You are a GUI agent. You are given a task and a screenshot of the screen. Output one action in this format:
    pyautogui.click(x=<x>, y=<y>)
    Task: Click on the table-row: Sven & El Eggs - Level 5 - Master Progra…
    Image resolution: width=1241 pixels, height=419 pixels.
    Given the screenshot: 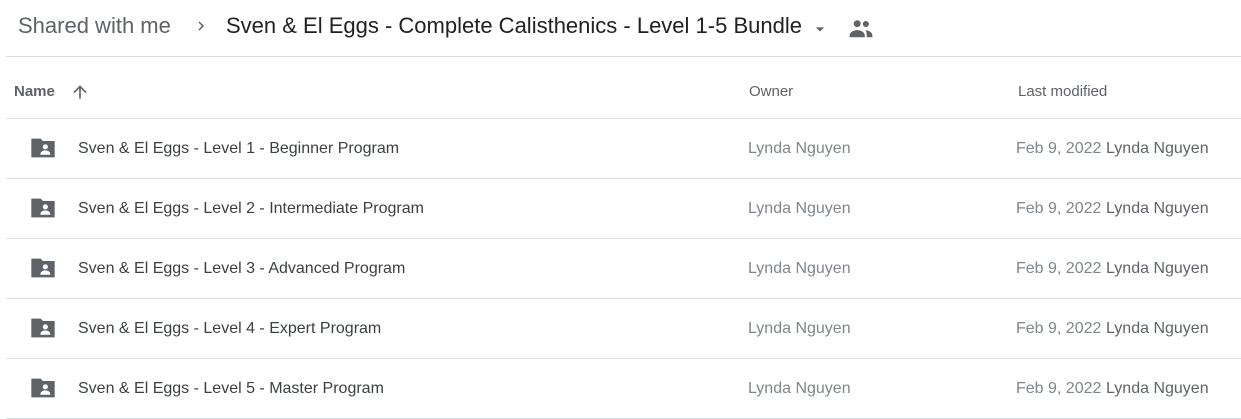 What is the action you would take?
    pyautogui.click(x=623, y=389)
    